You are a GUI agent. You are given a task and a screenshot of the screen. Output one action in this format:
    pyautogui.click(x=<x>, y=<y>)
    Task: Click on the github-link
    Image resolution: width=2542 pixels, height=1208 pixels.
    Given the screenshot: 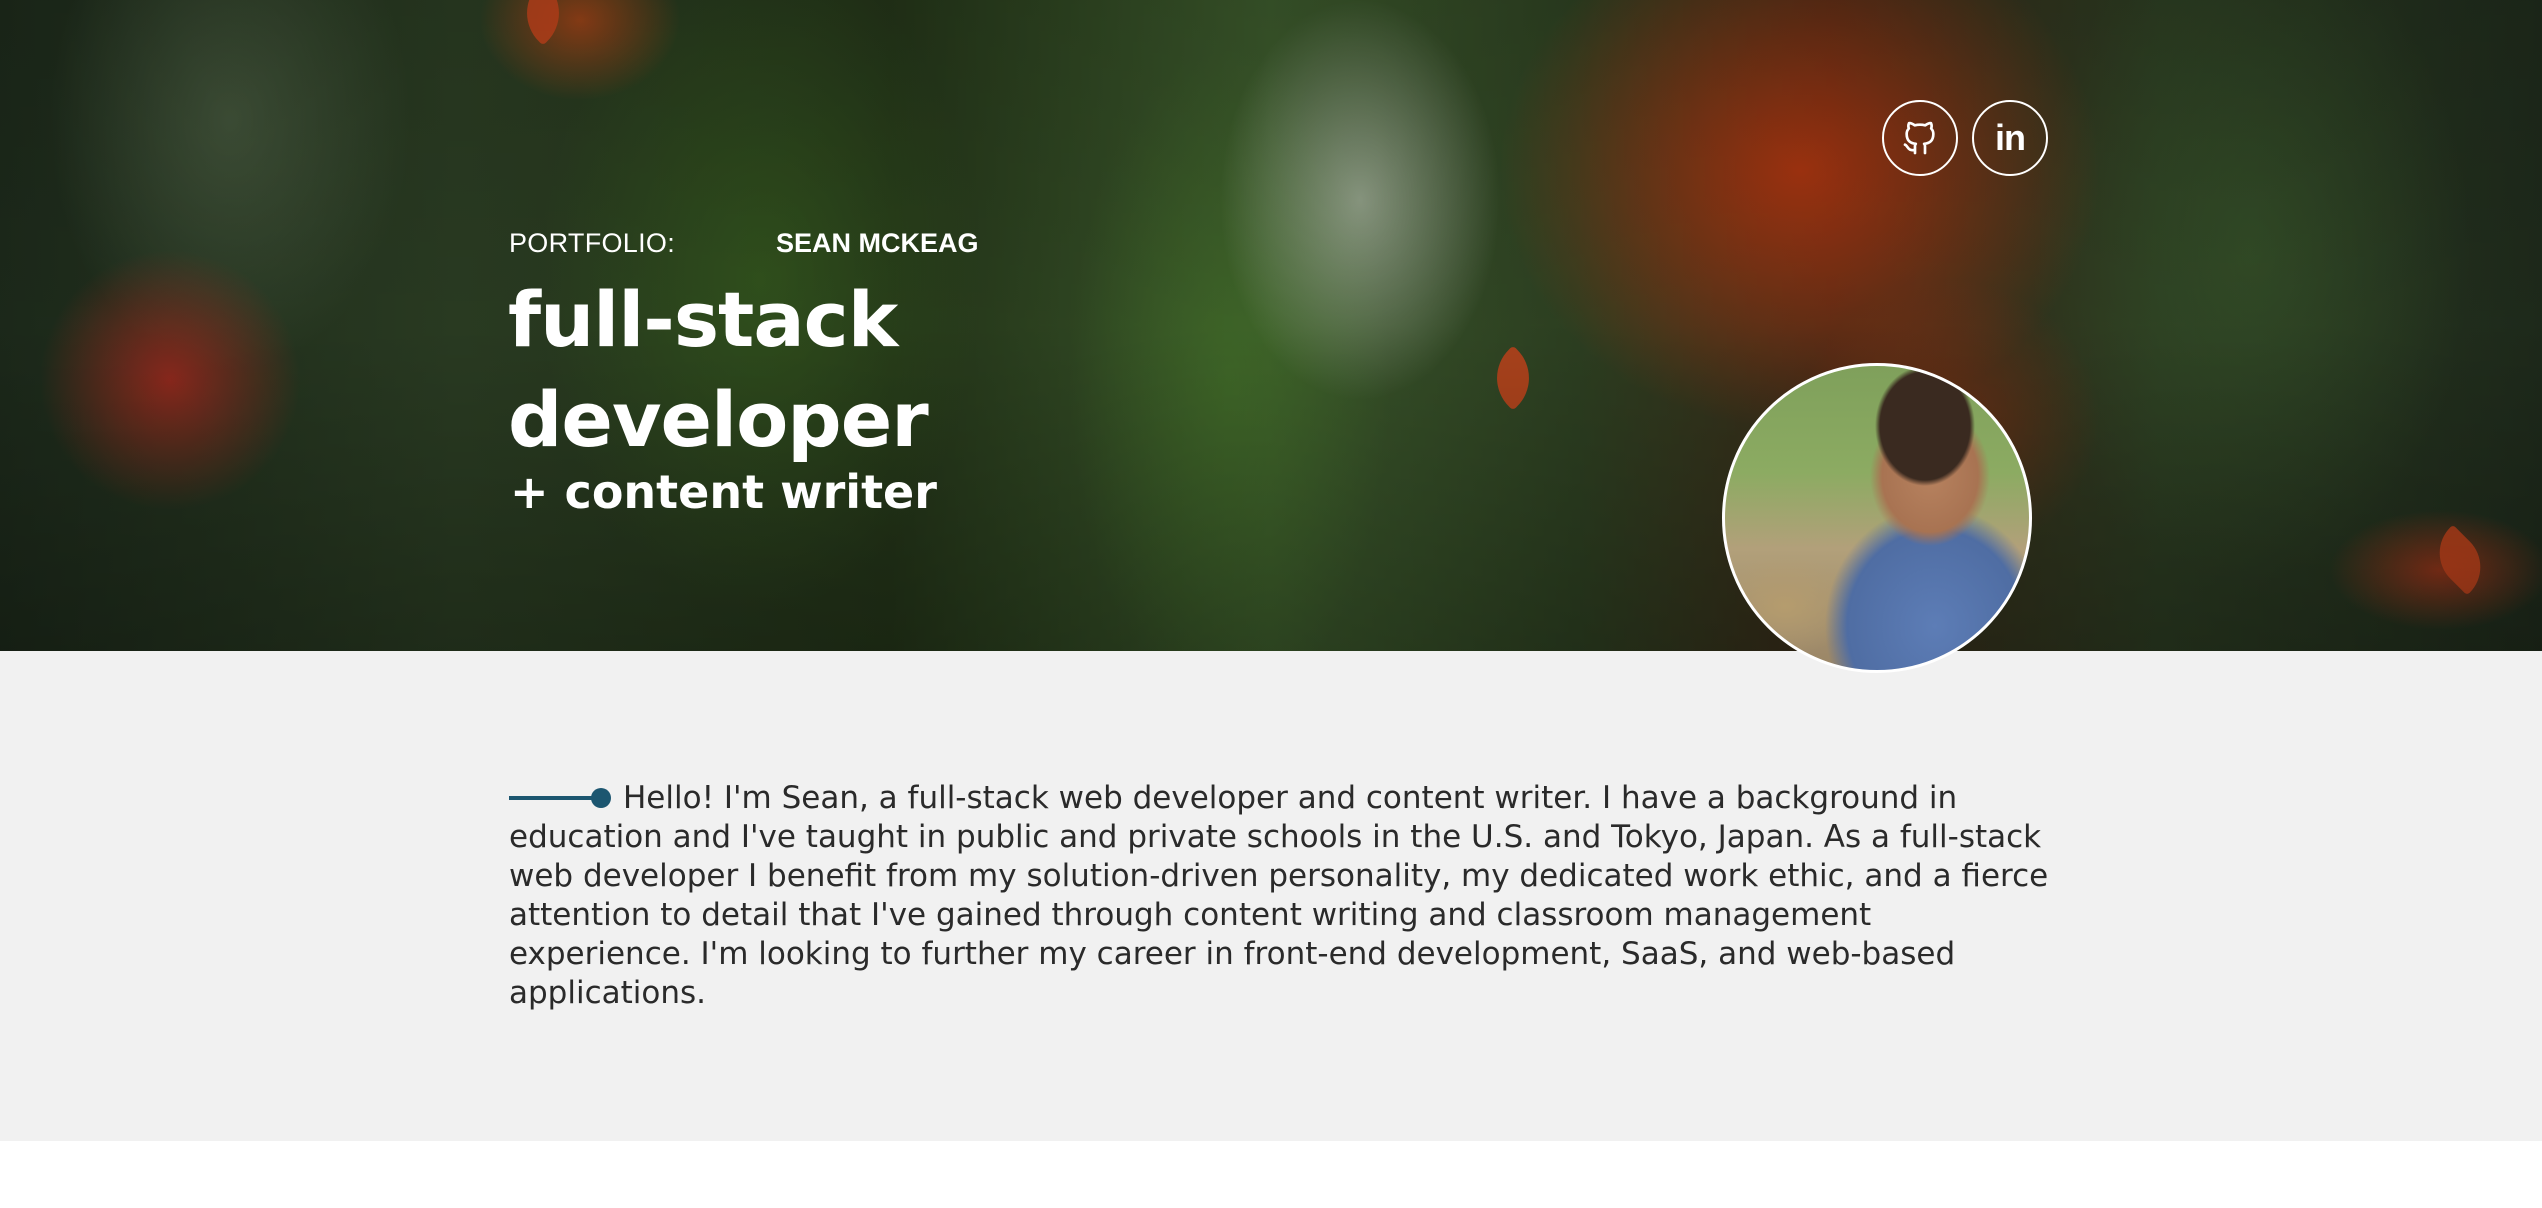 What is the action you would take?
    pyautogui.click(x=1920, y=138)
    